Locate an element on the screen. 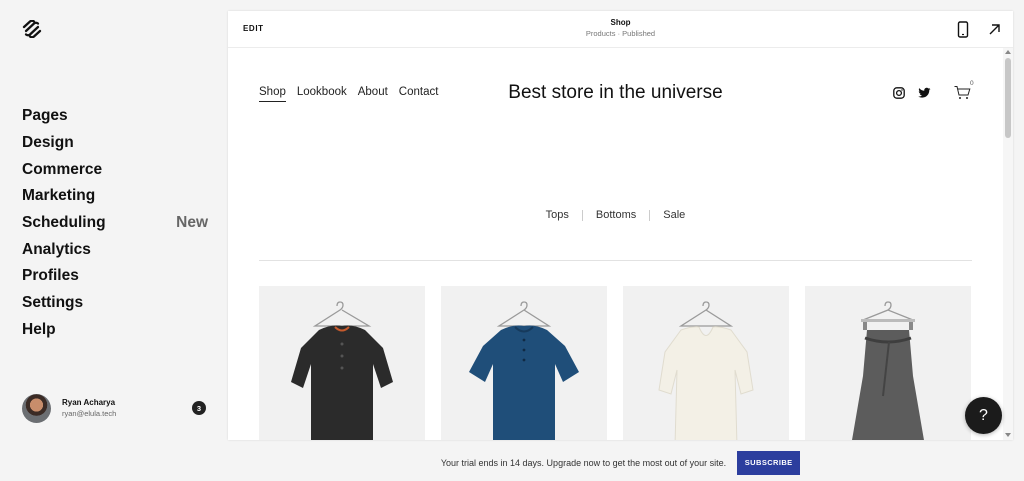  new-badge: New is located at coordinates (192, 223).